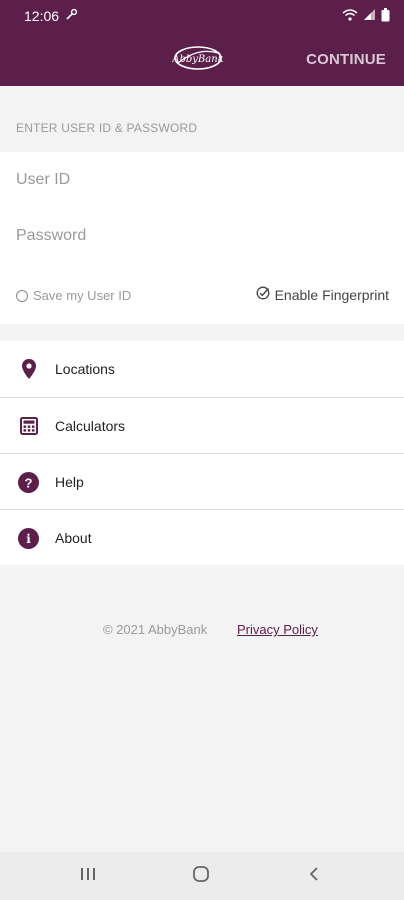  I want to click on continue-button: CONTINUE, so click(346, 59).